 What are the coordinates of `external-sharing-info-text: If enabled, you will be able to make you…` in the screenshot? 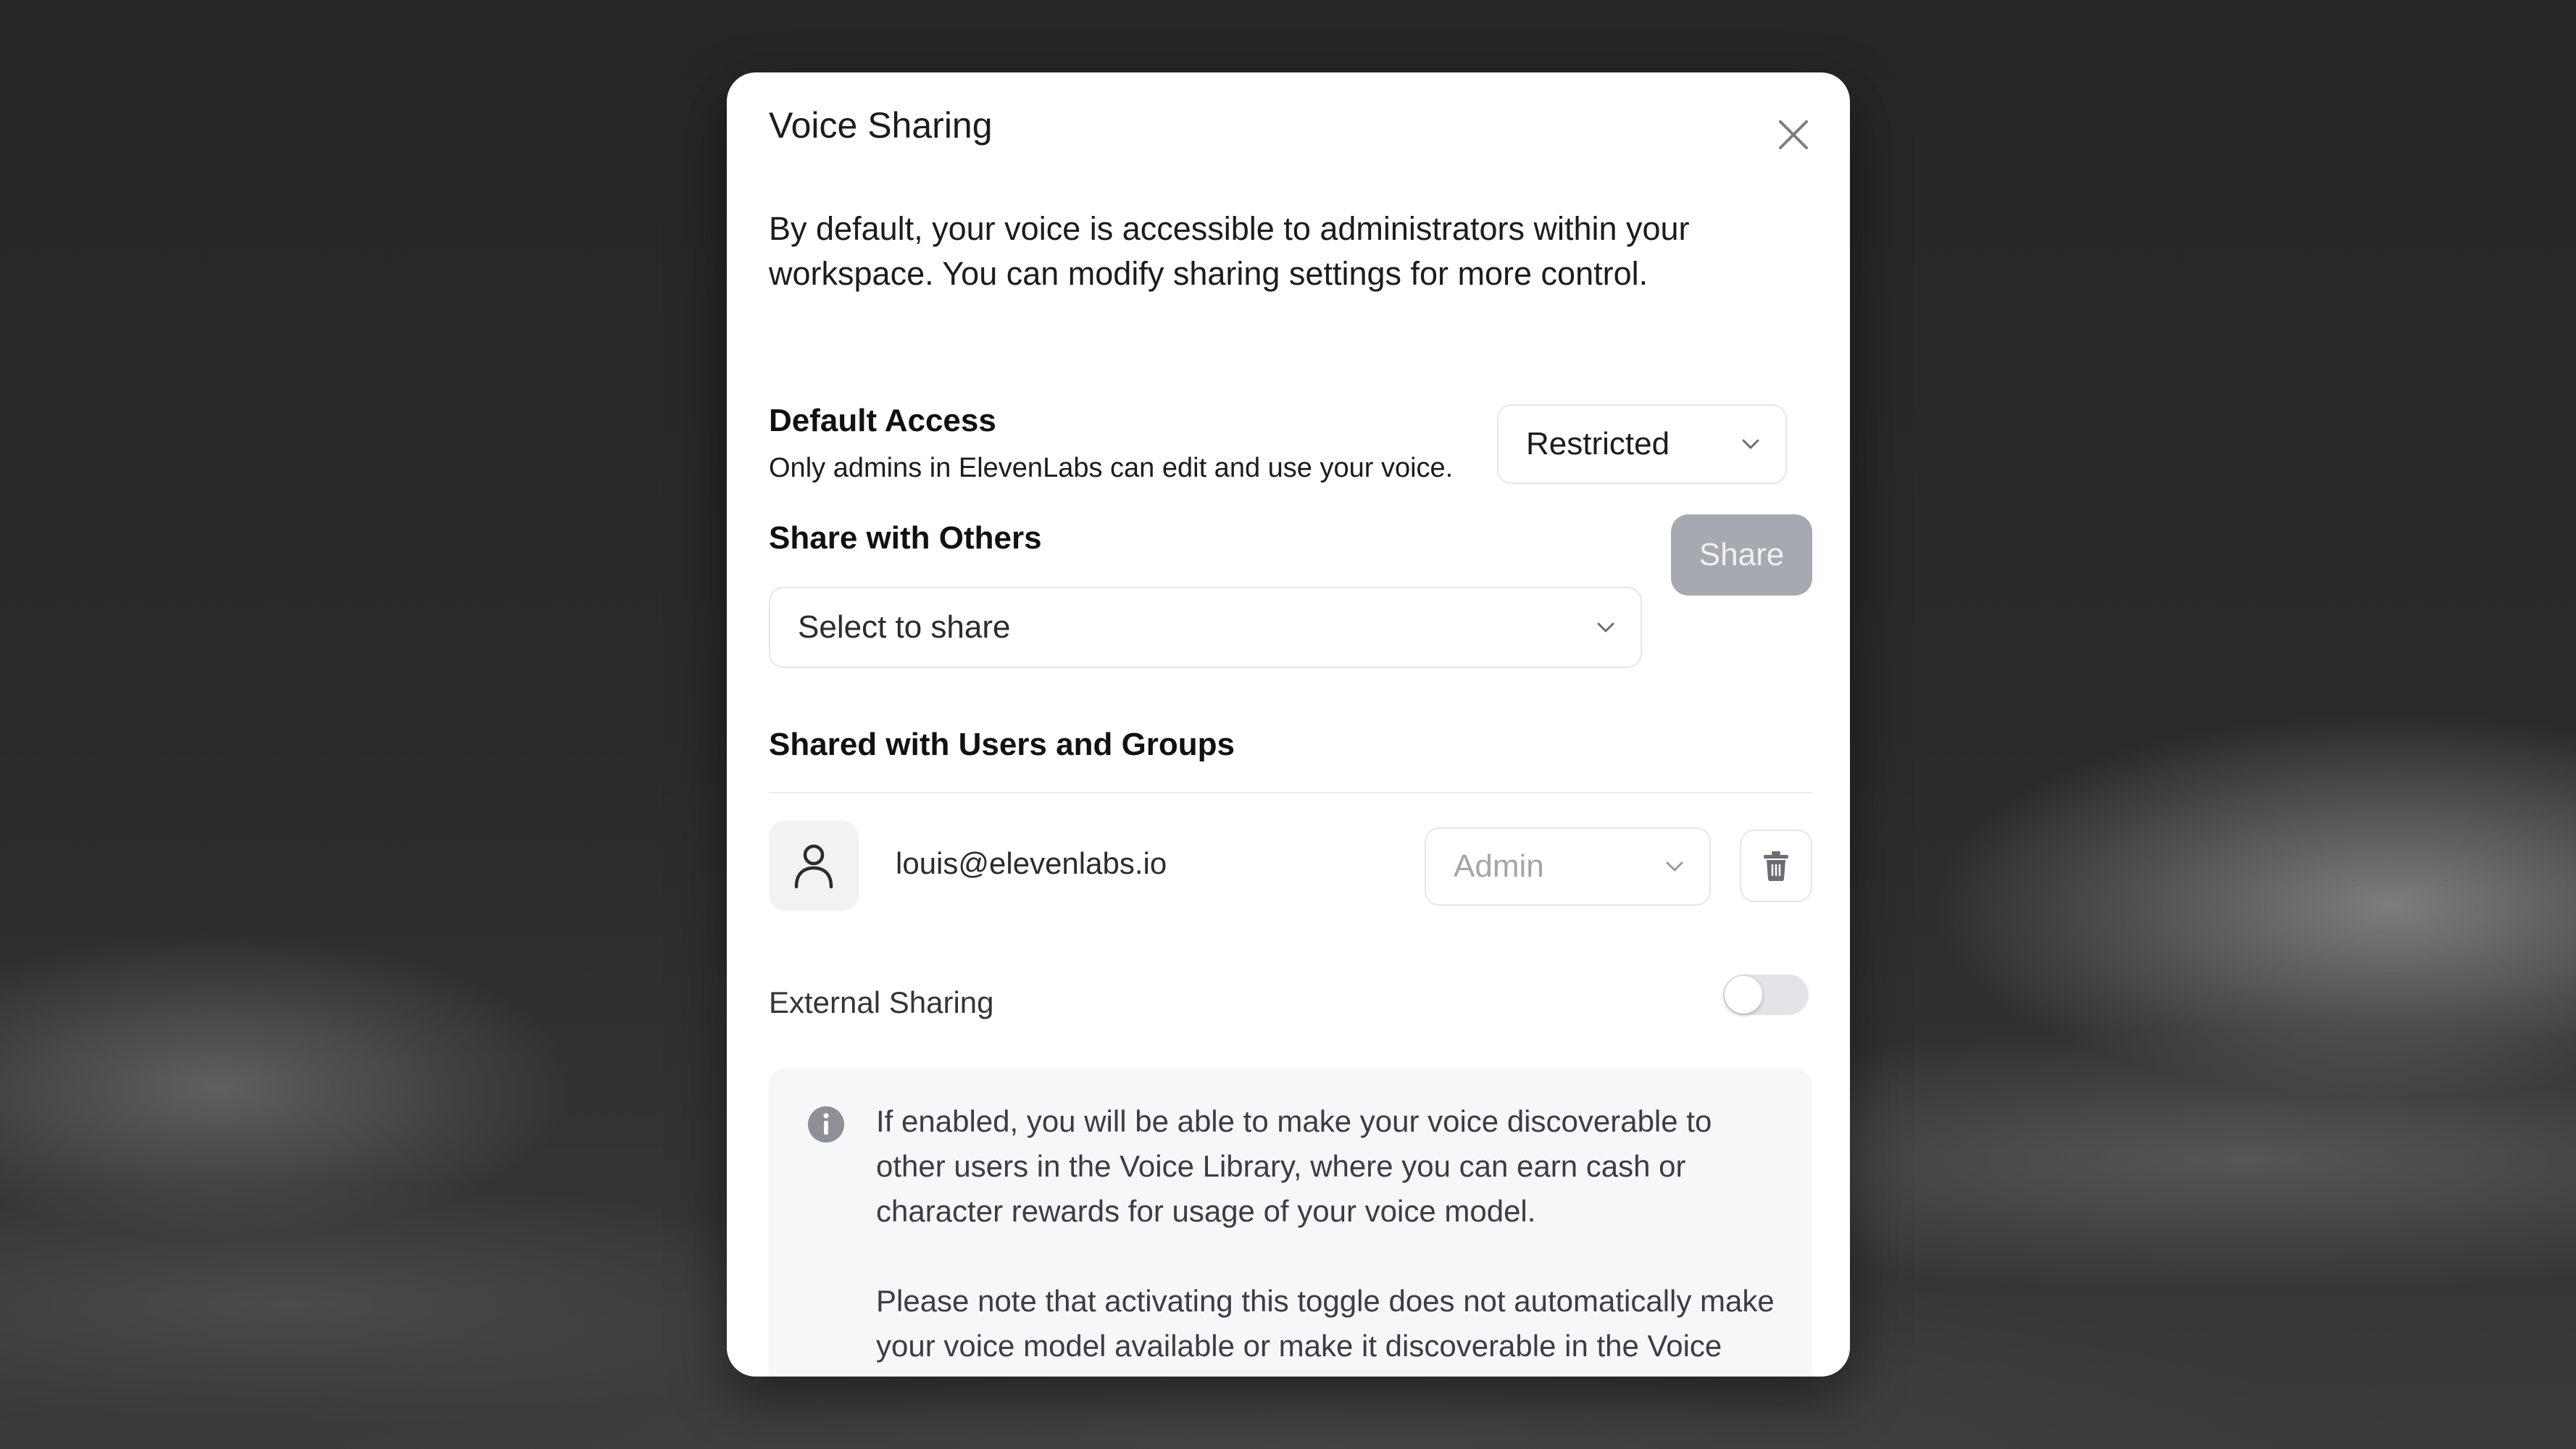 It's located at (1329, 1238).